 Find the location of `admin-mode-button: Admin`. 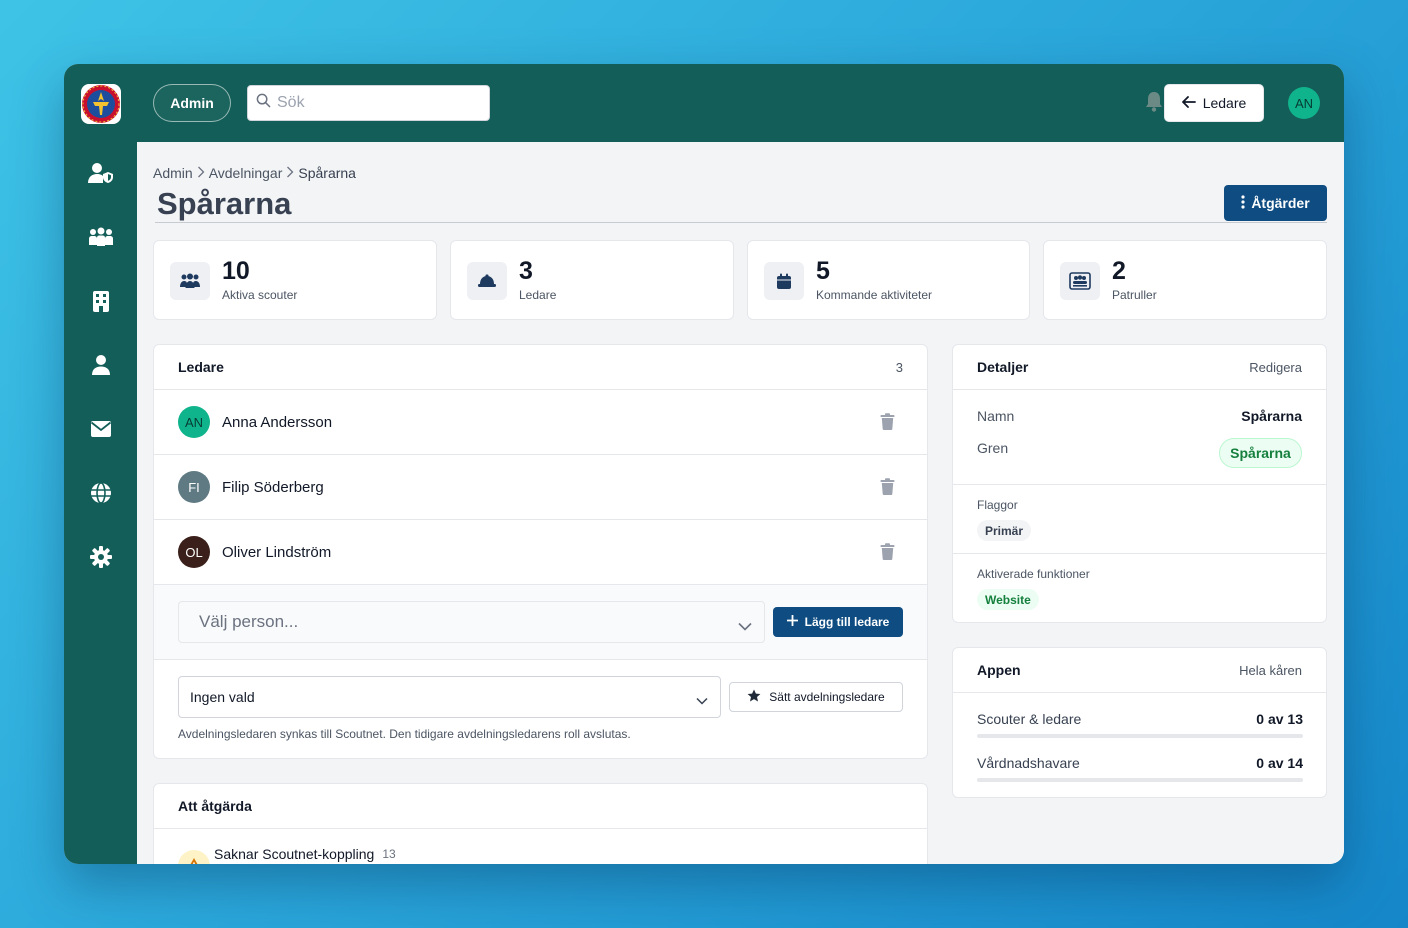

admin-mode-button: Admin is located at coordinates (192, 103).